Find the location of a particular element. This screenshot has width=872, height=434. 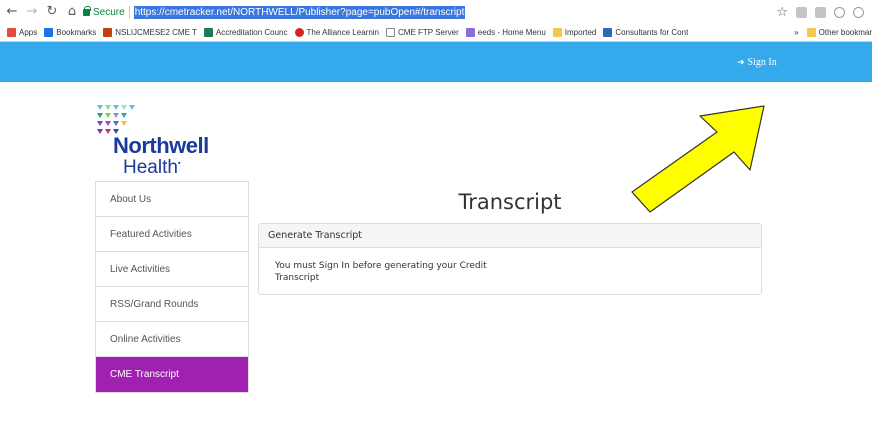

sidebar-item-rss-grand-rounds: RSS/Grand Rounds is located at coordinates (172, 304).